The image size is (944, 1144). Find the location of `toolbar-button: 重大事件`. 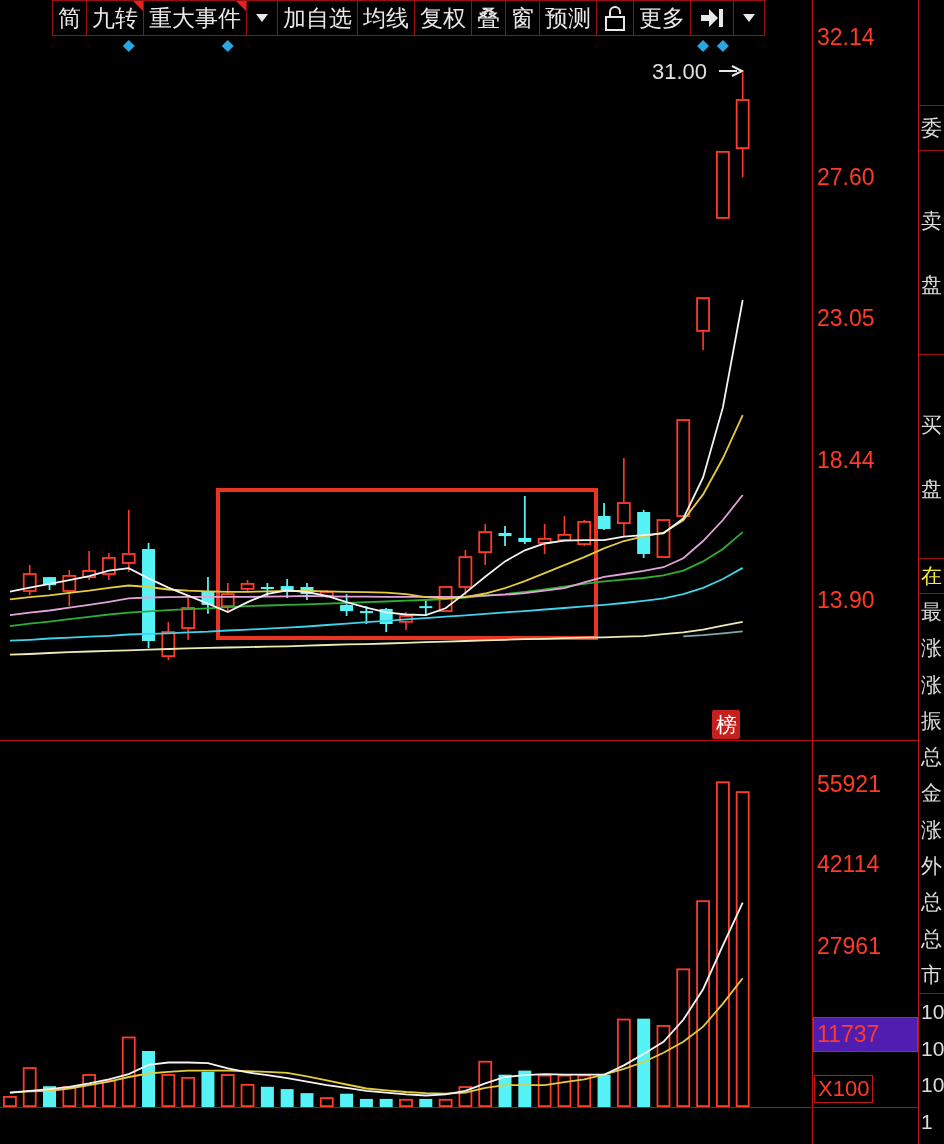

toolbar-button: 重大事件 is located at coordinates (195, 18).